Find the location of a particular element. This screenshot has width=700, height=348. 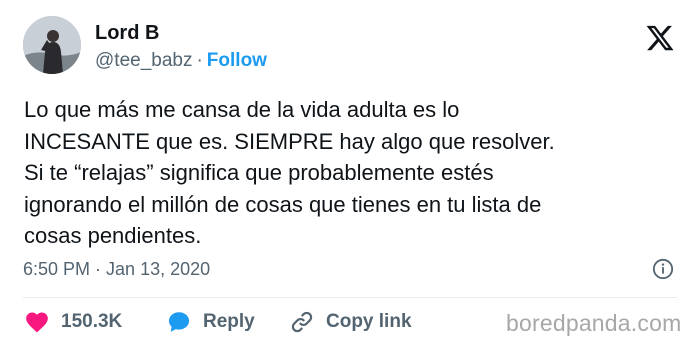

avatar is located at coordinates (52, 45).